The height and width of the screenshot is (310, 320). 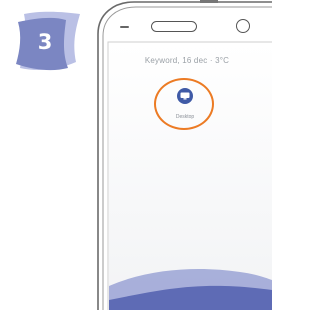 What do you see at coordinates (174, 26) in the screenshot?
I see `earpiece-speaker` at bounding box center [174, 26].